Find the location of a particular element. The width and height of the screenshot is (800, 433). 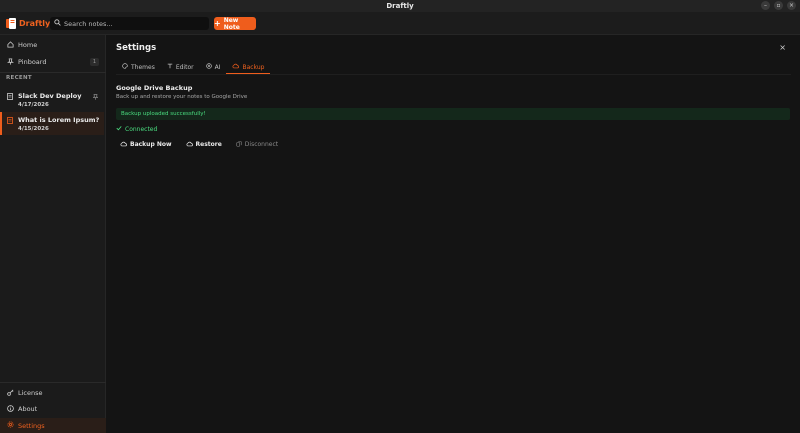

tab-label: AI is located at coordinates (217, 67).